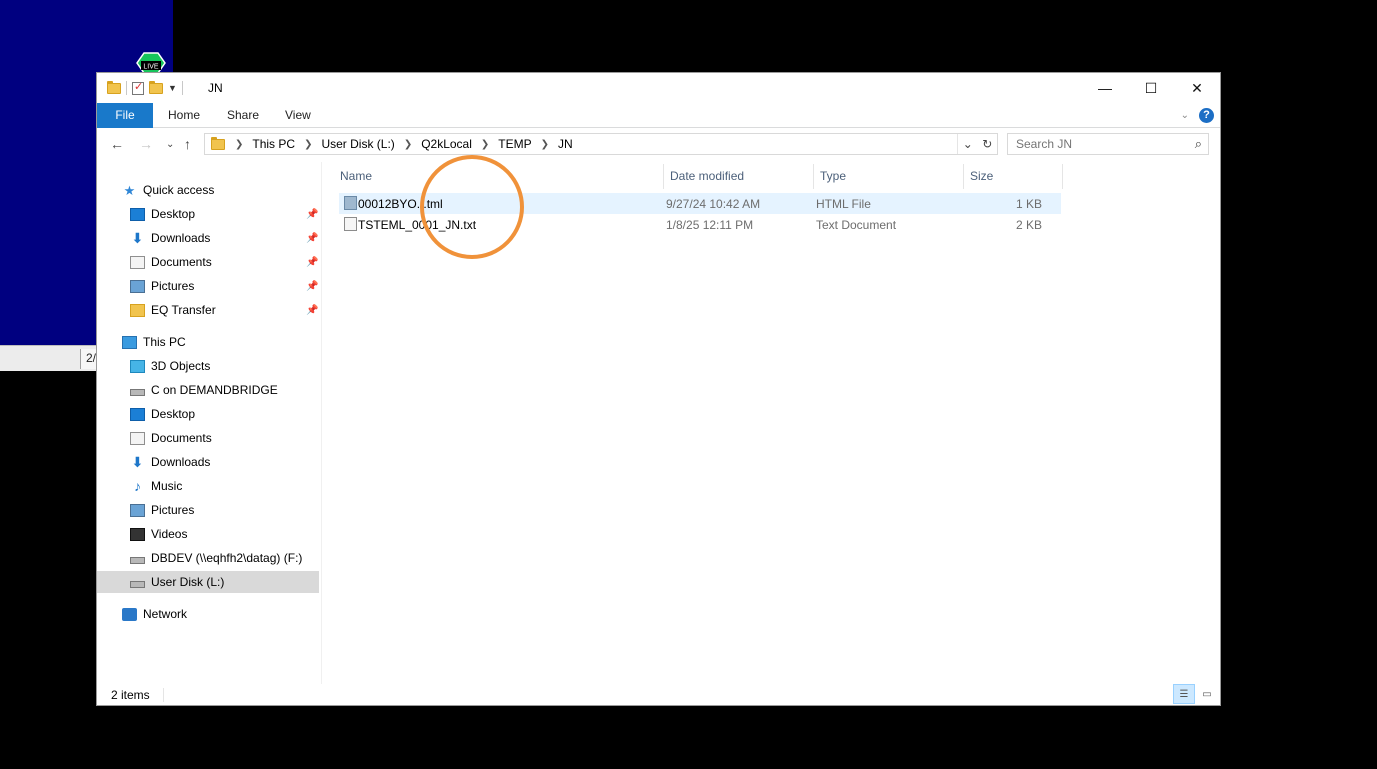  Describe the element at coordinates (181, 438) in the screenshot. I see `sidebar-item-label: Documents` at that location.